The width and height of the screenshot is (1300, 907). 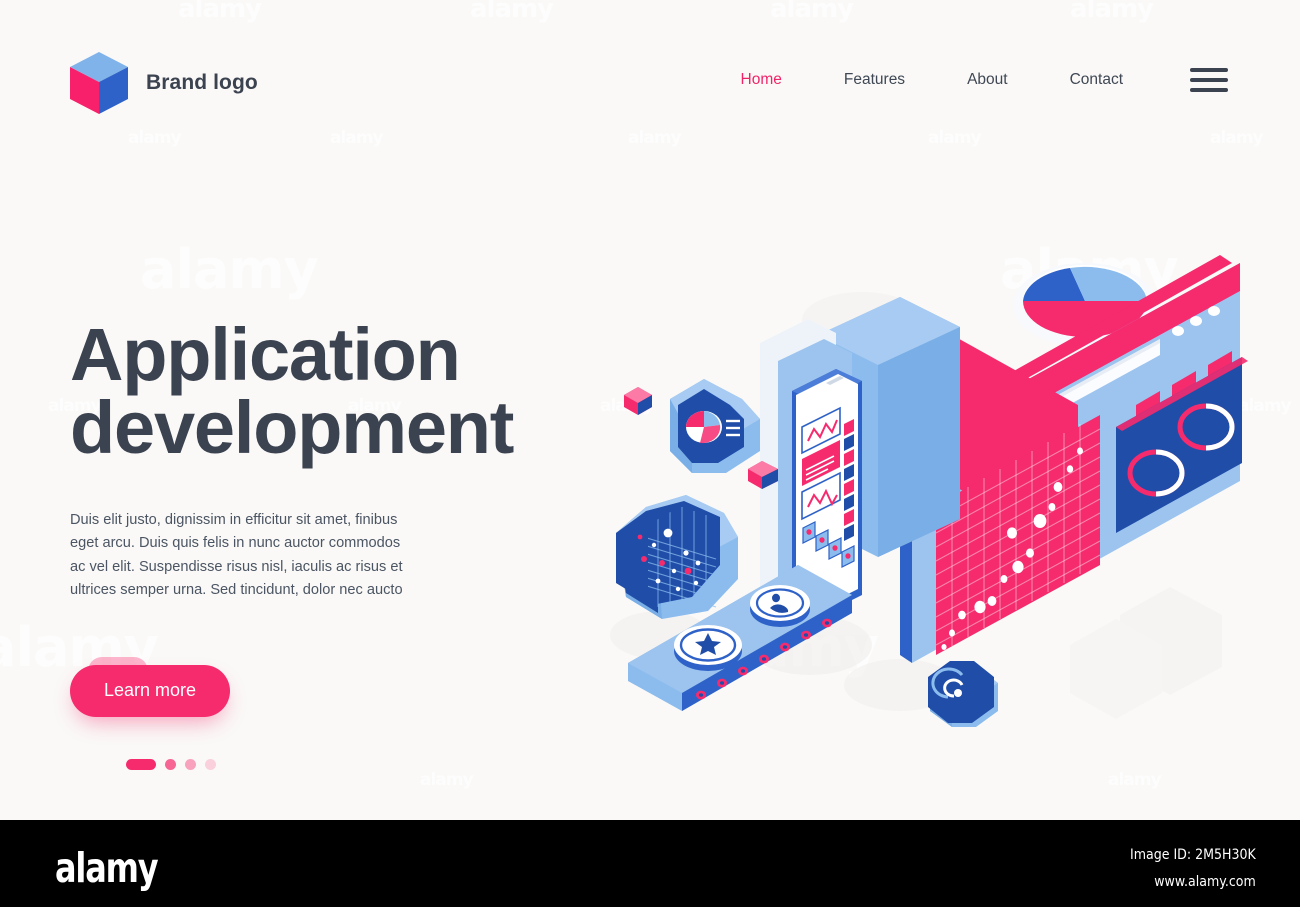 What do you see at coordinates (99, 83) in the screenshot?
I see `isometric-cube-icon` at bounding box center [99, 83].